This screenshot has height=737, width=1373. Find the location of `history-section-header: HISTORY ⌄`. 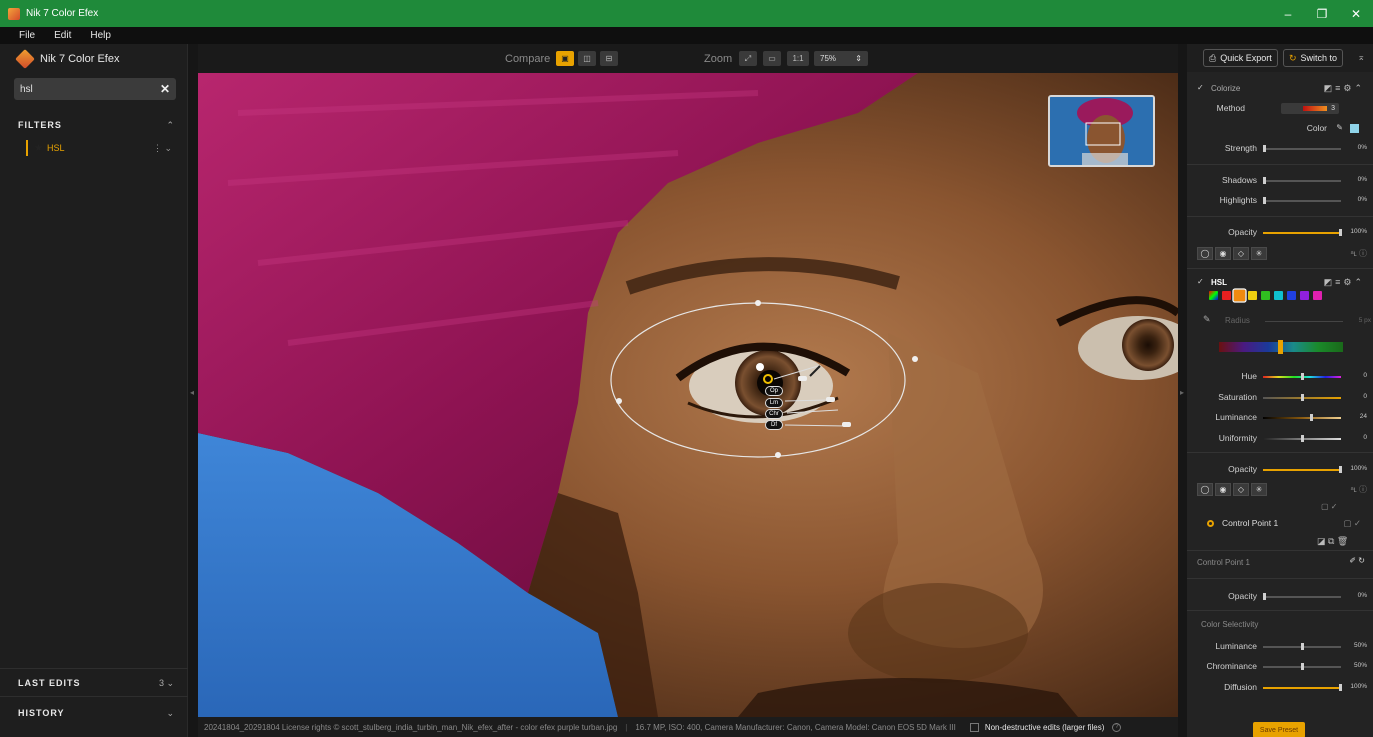

history-section-header: HISTORY ⌄ is located at coordinates (94, 713).